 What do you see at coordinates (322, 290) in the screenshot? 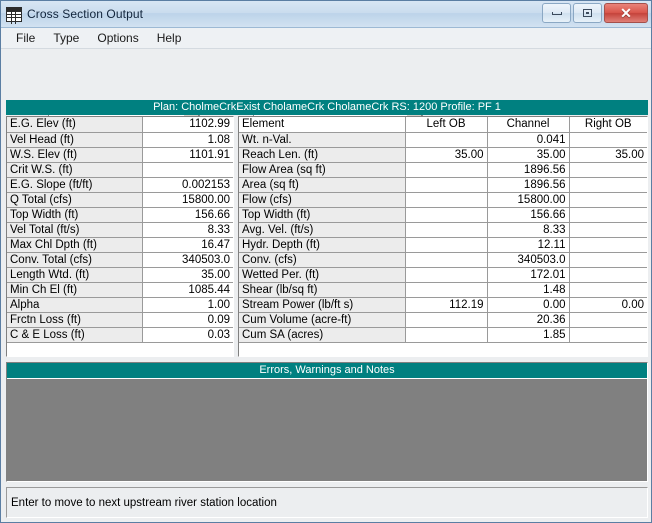
I see `element-row-label: Shear (lb/sq ft)` at bounding box center [322, 290].